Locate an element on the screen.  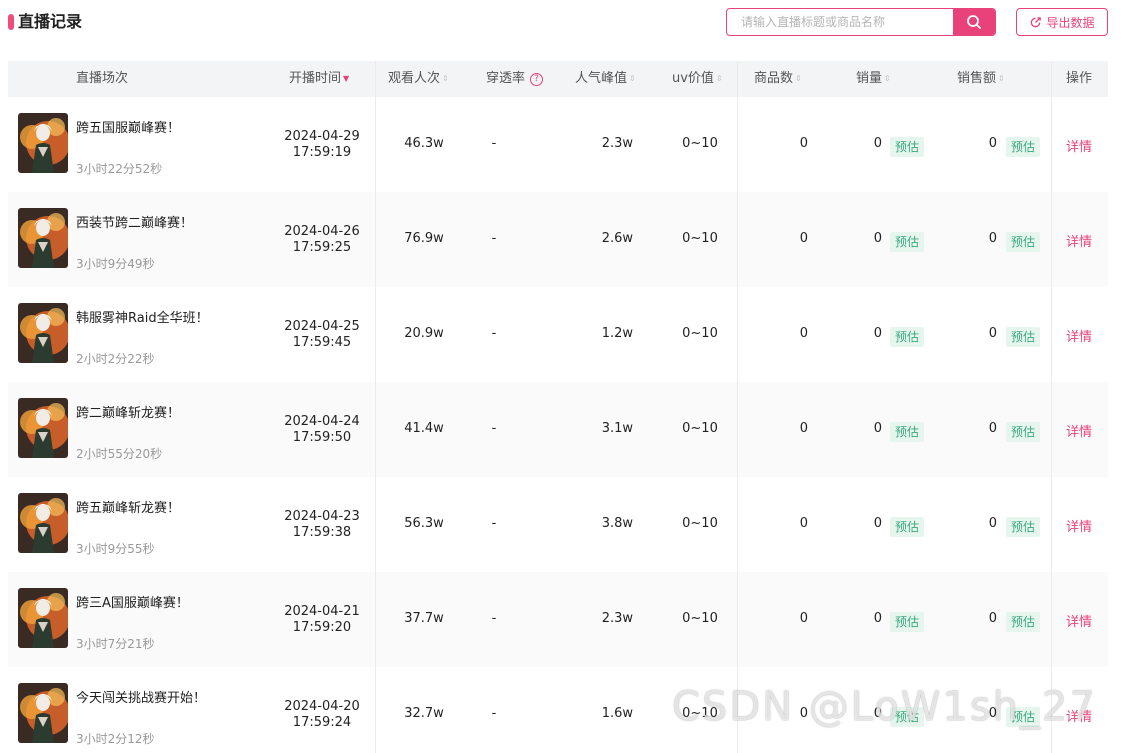
col-penetration: 穿透率? is located at coordinates (515, 79).